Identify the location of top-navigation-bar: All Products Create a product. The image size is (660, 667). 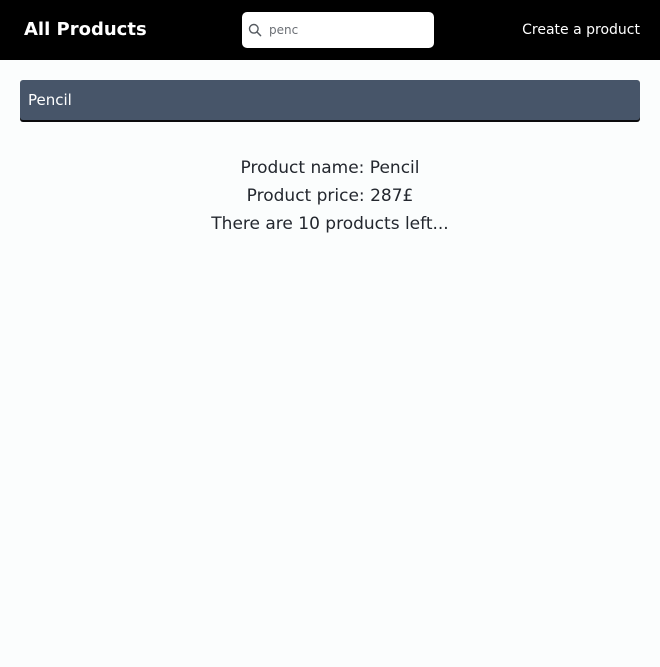
(330, 30).